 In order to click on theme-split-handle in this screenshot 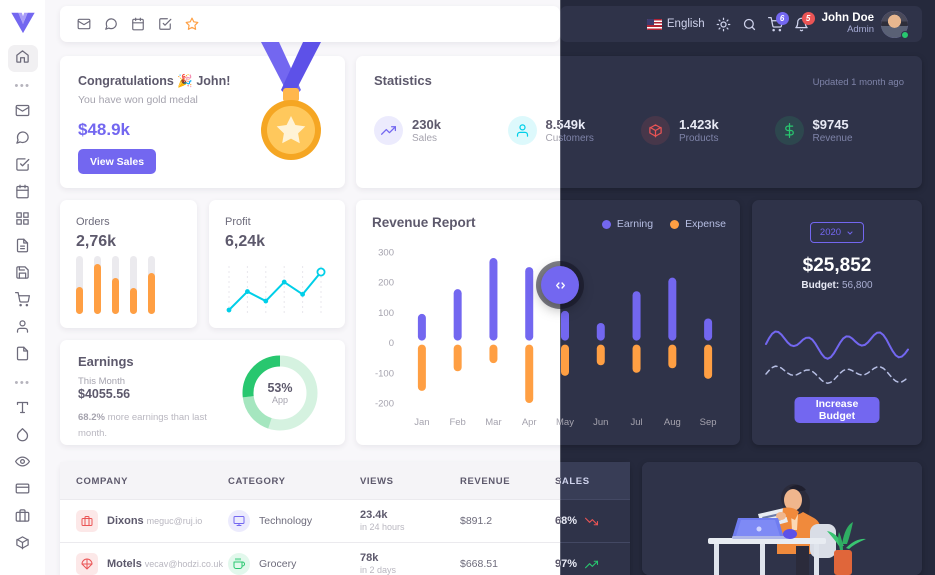, I will do `click(560, 285)`.